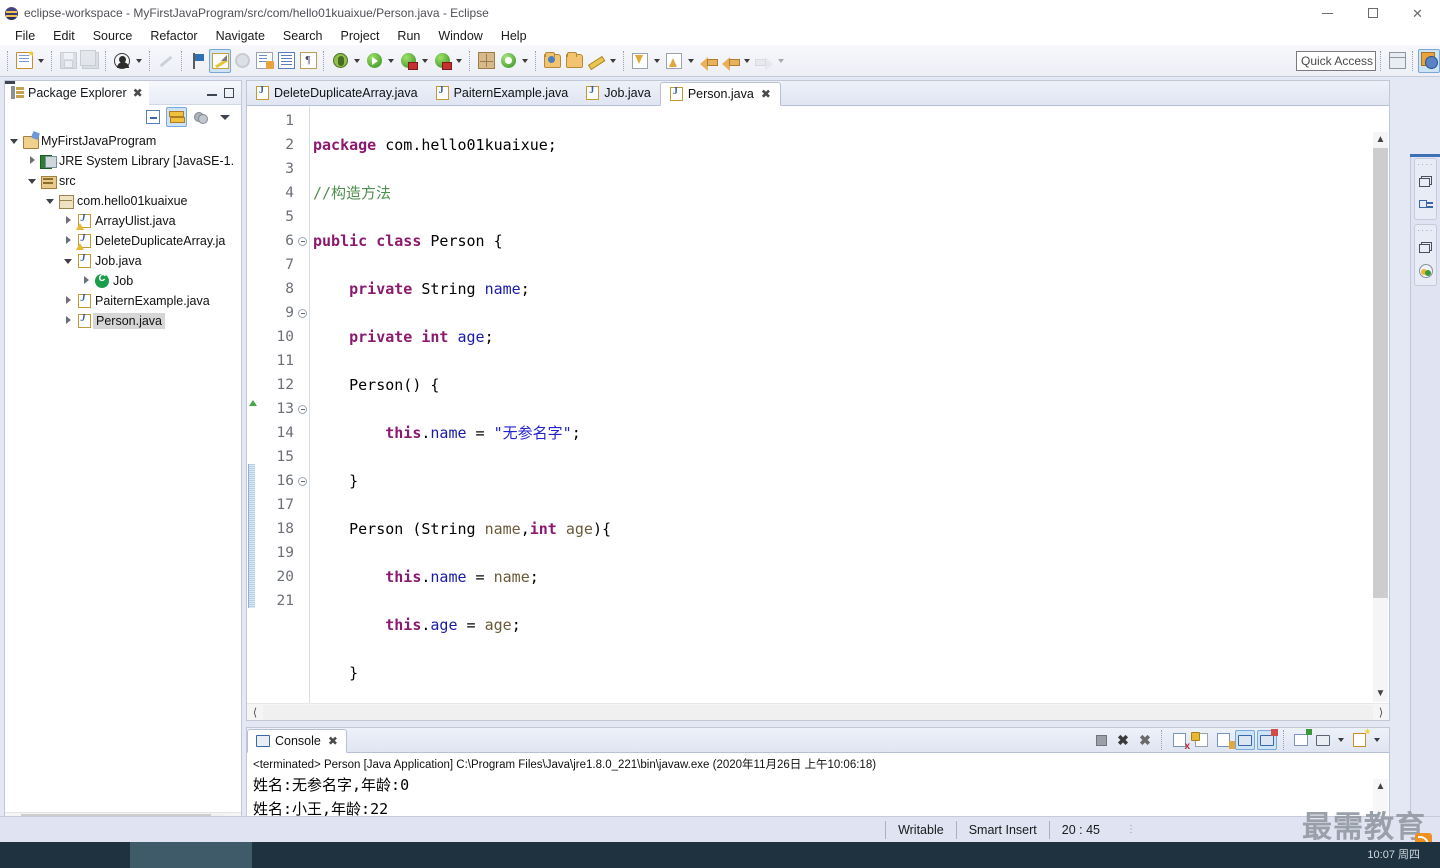  What do you see at coordinates (691, 61) in the screenshot?
I see `export-dropdown` at bounding box center [691, 61].